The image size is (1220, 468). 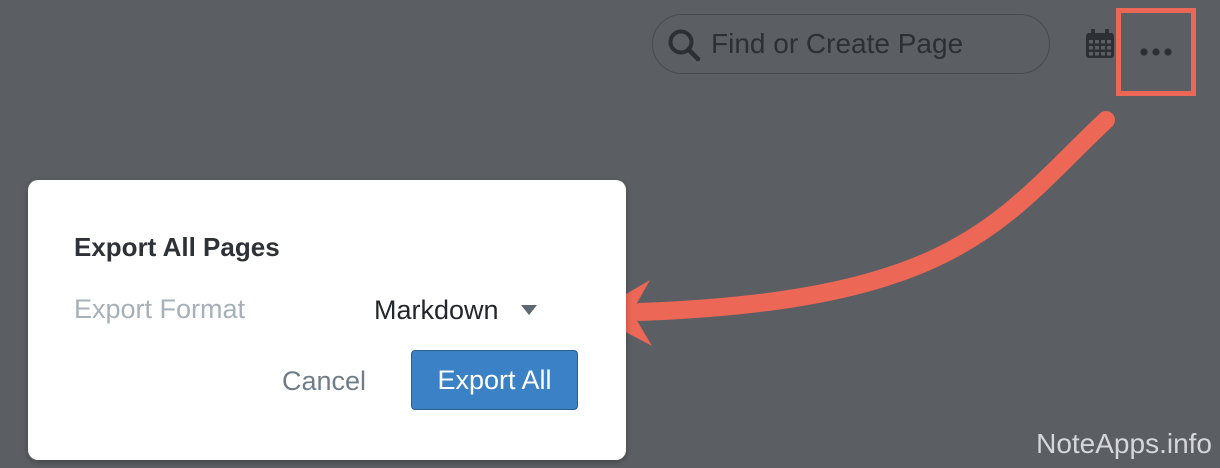 I want to click on export-format-value: Markdown, so click(x=436, y=309).